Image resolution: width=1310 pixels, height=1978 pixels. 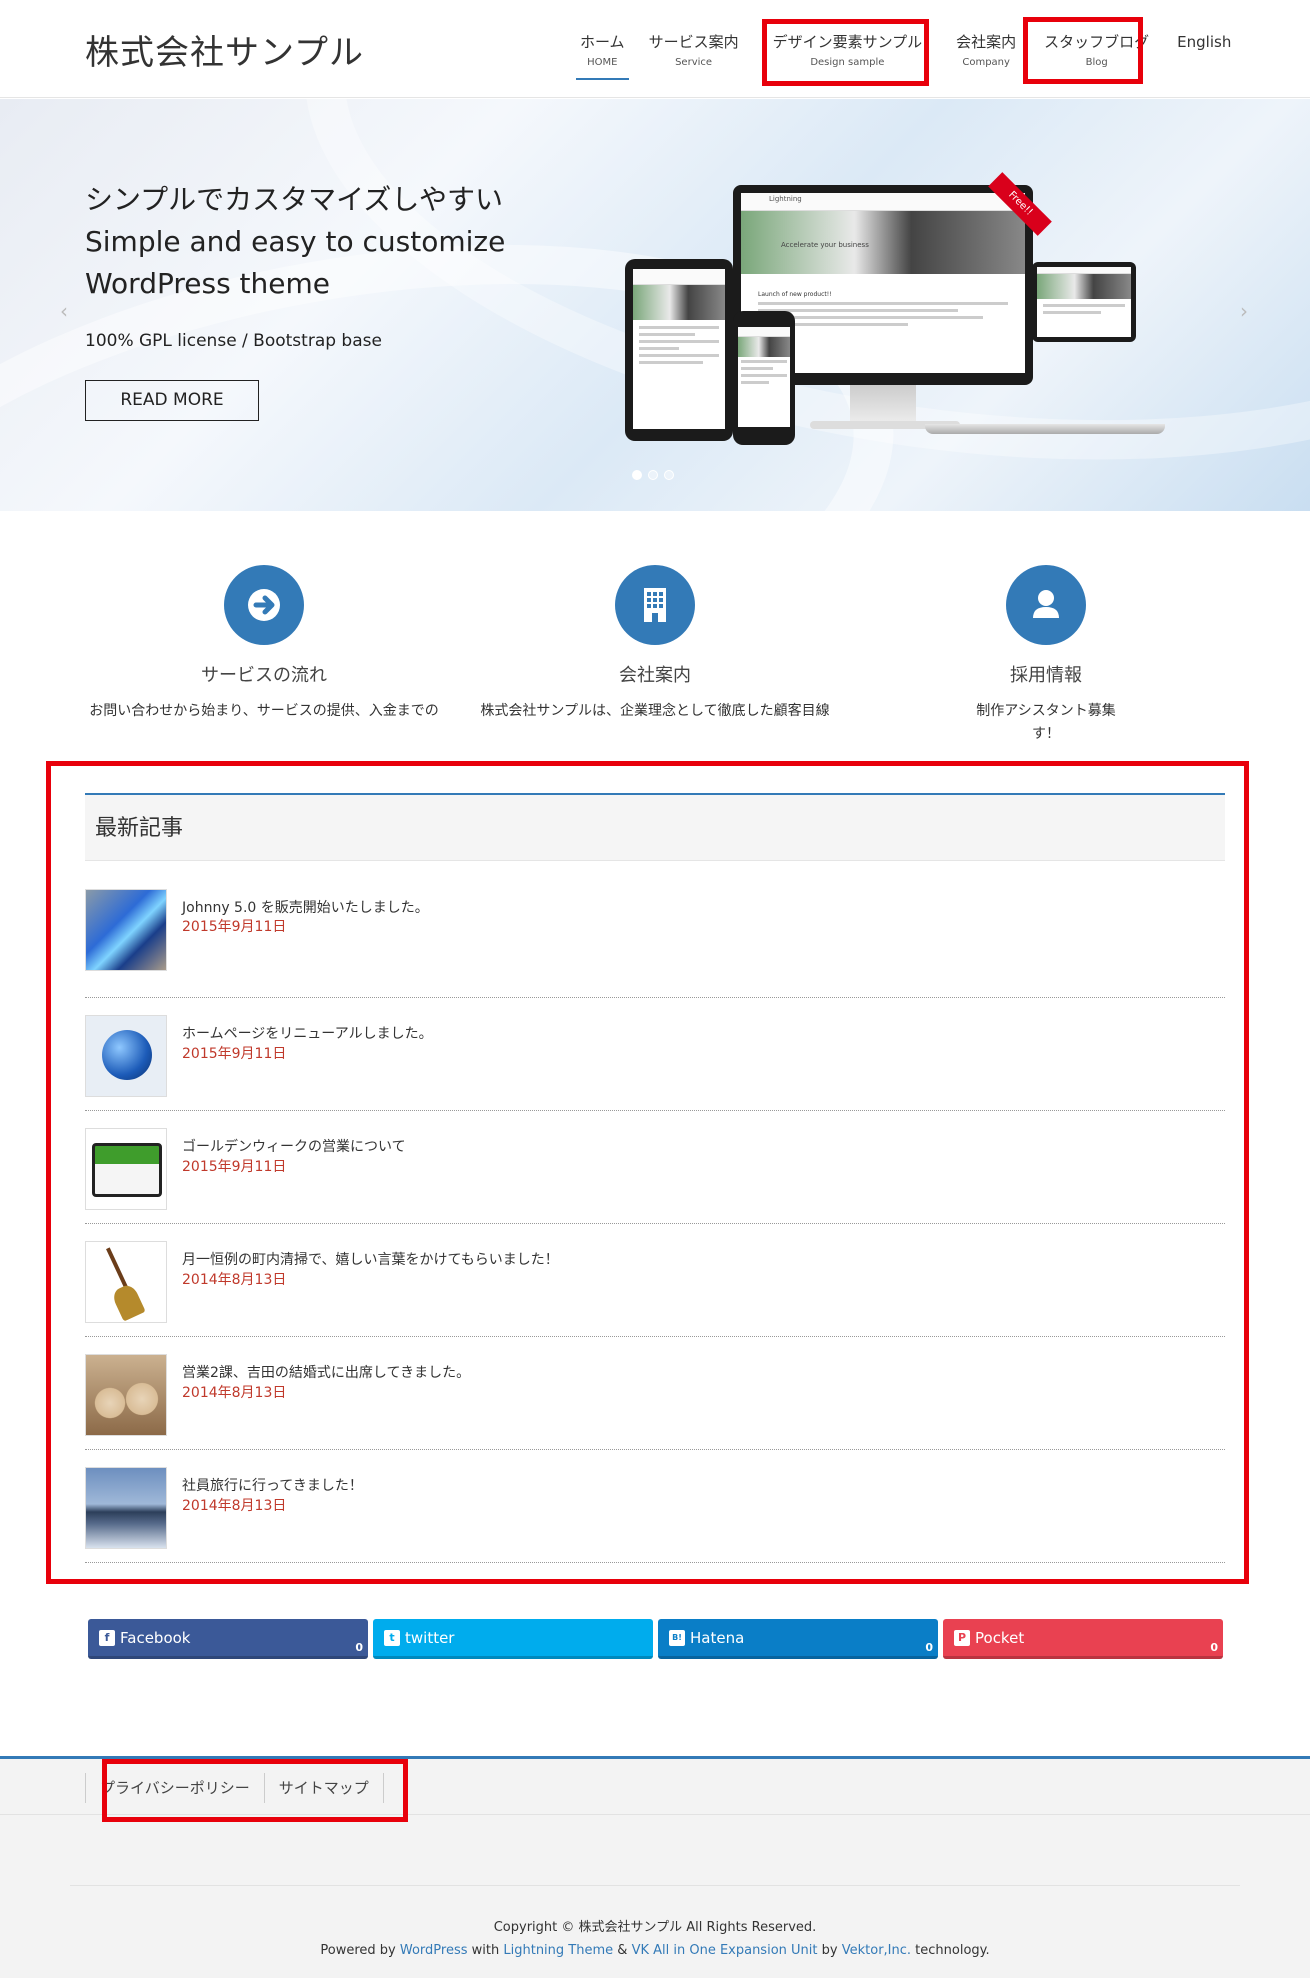 What do you see at coordinates (1046, 711) in the screenshot?
I see `feature-desc: 制作アシスタント募集` at bounding box center [1046, 711].